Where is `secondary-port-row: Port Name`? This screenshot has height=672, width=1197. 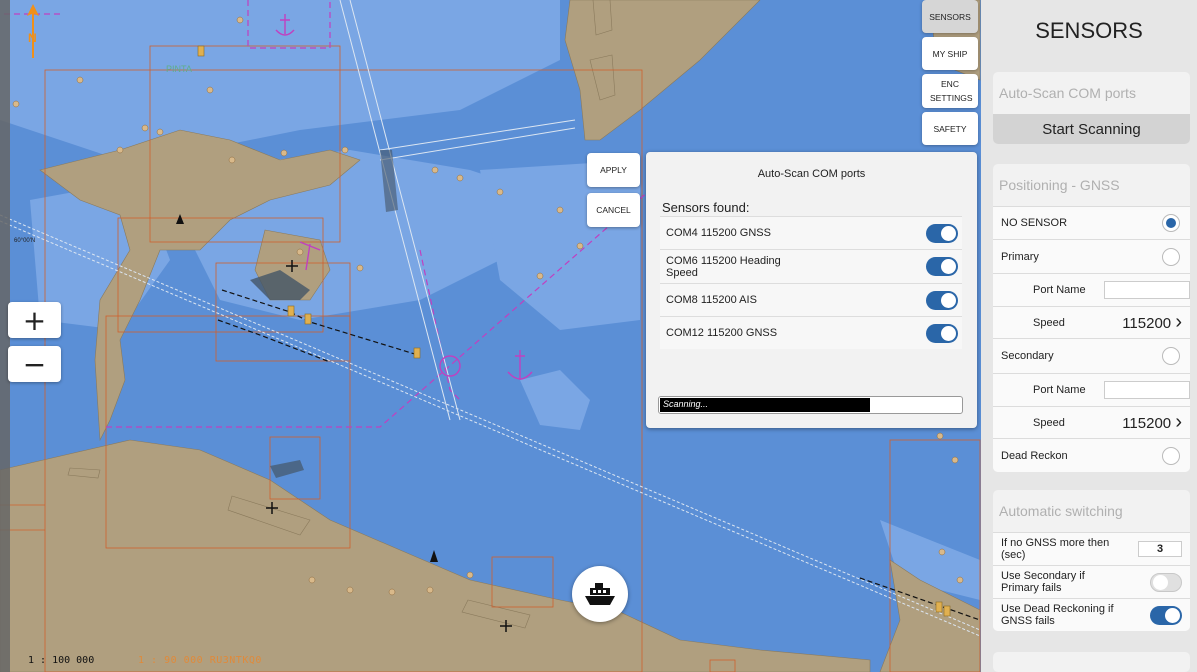 secondary-port-row: Port Name is located at coordinates (1091, 389).